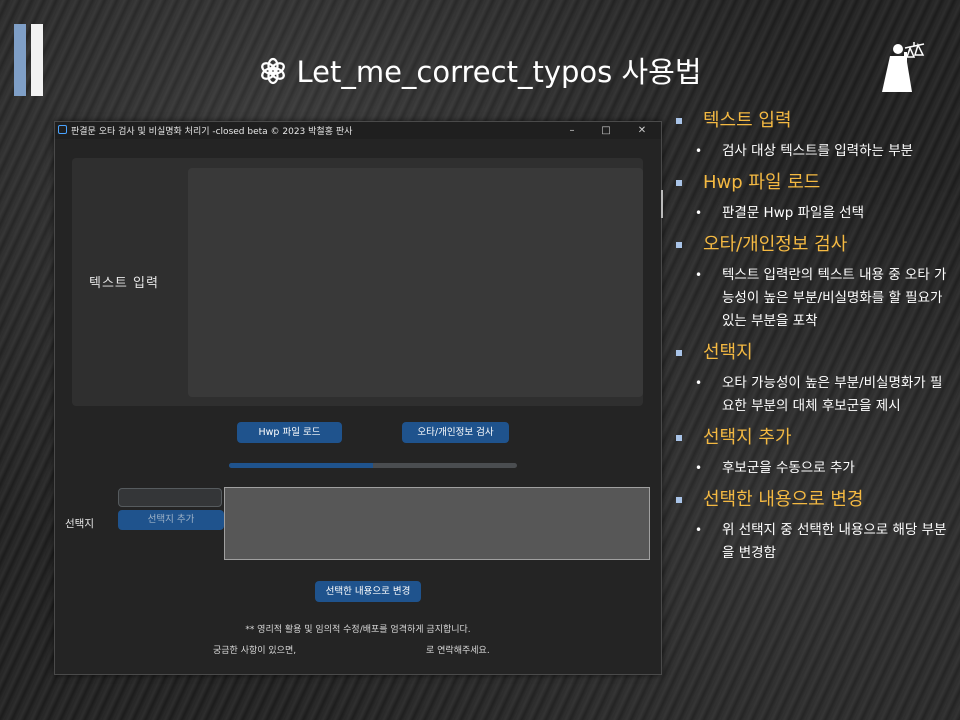 Image resolution: width=960 pixels, height=720 pixels. What do you see at coordinates (437, 523) in the screenshot?
I see `choice-list` at bounding box center [437, 523].